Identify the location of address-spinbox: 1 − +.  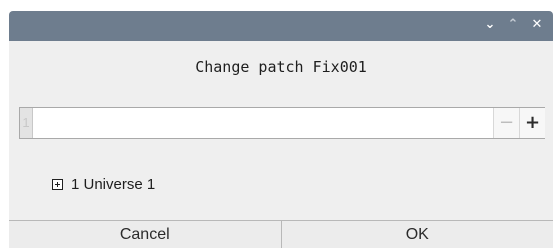
(282, 123).